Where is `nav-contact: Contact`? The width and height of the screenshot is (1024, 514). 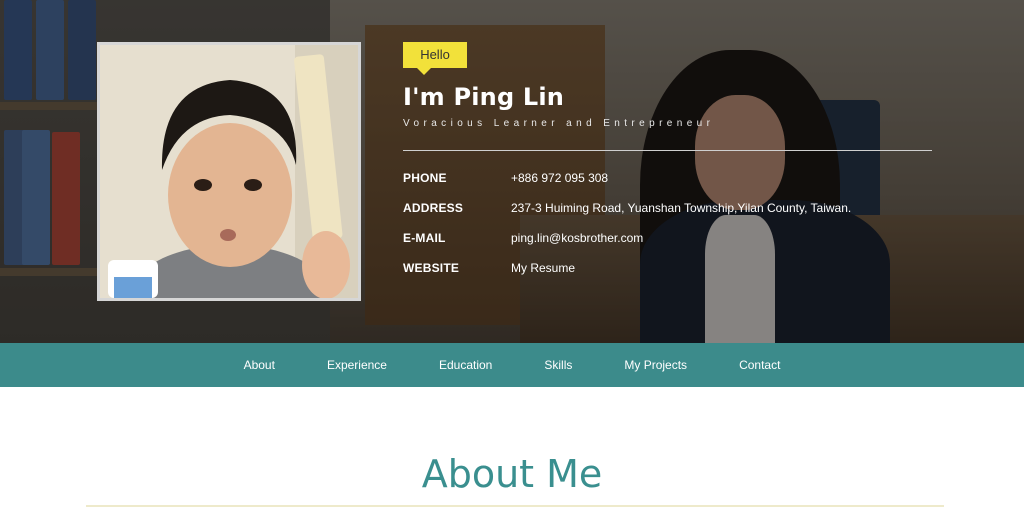
nav-contact: Contact is located at coordinates (759, 365).